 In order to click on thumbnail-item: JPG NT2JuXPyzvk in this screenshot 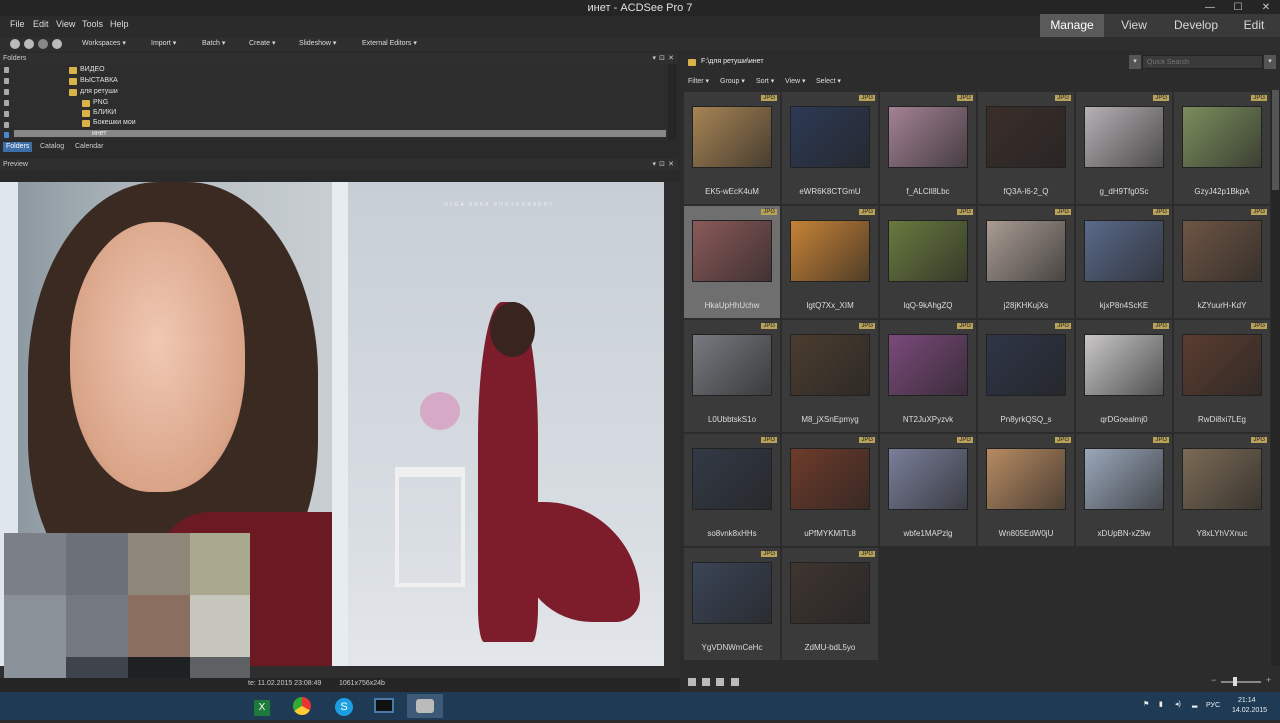, I will do `click(928, 376)`.